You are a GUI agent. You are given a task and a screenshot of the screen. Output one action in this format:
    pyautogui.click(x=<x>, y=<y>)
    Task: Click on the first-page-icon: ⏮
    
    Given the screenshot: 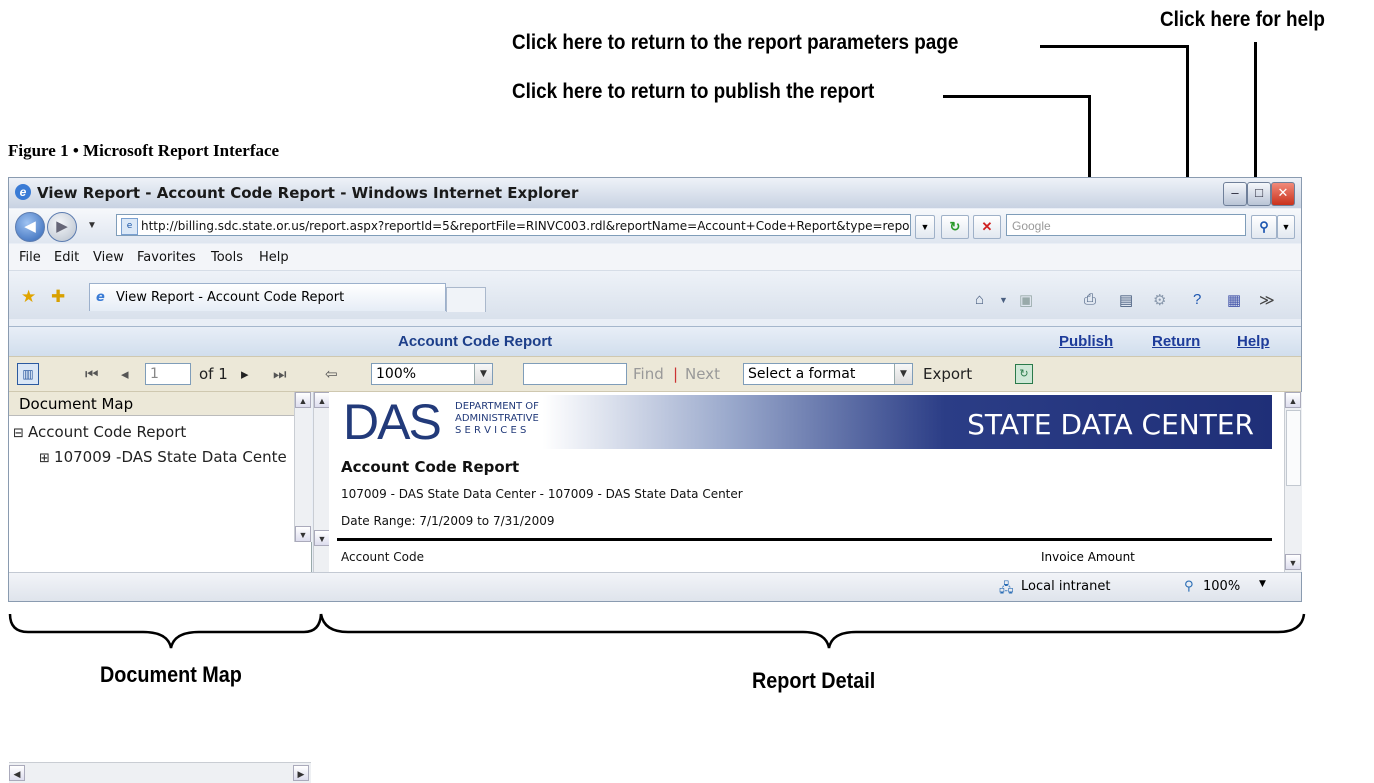 What is the action you would take?
    pyautogui.click(x=92, y=374)
    